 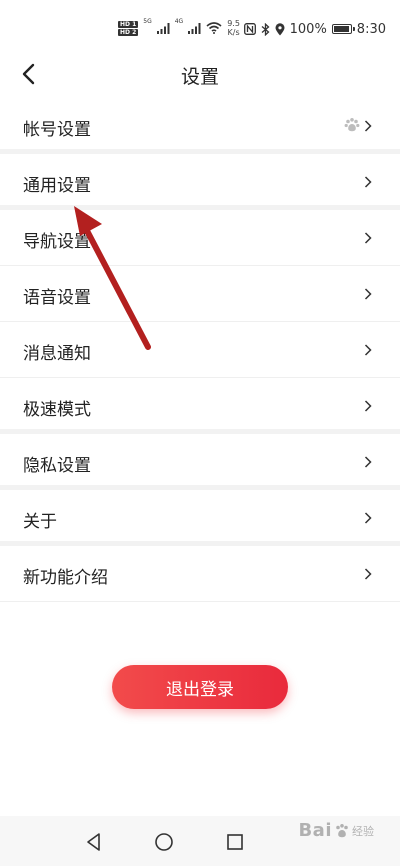 I want to click on network-speed: 9.5 K/s, so click(x=233, y=28).